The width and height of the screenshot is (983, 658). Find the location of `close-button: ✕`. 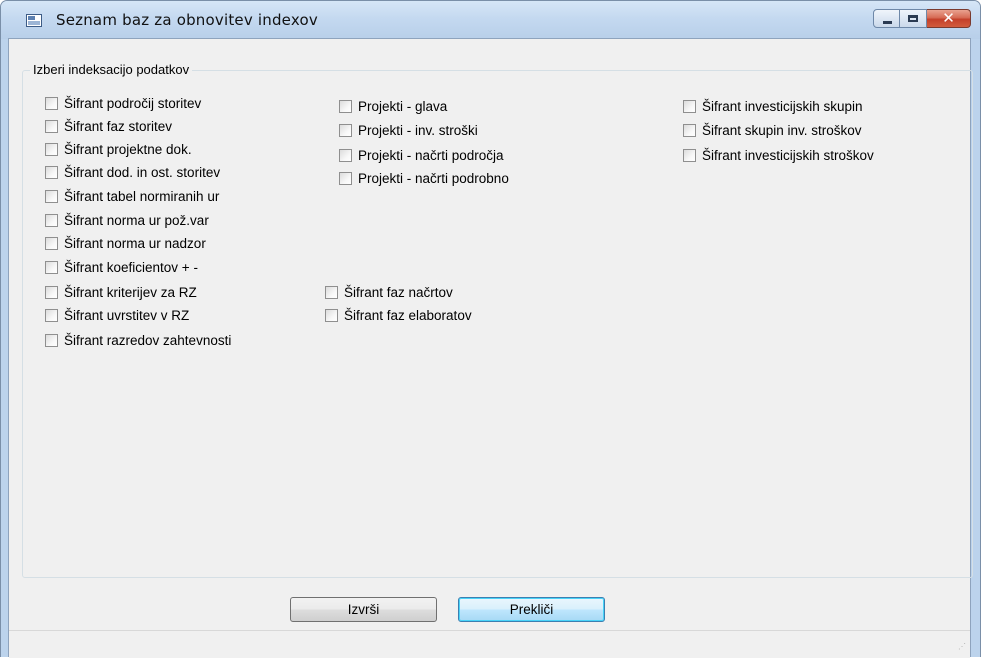

close-button: ✕ is located at coordinates (949, 18).